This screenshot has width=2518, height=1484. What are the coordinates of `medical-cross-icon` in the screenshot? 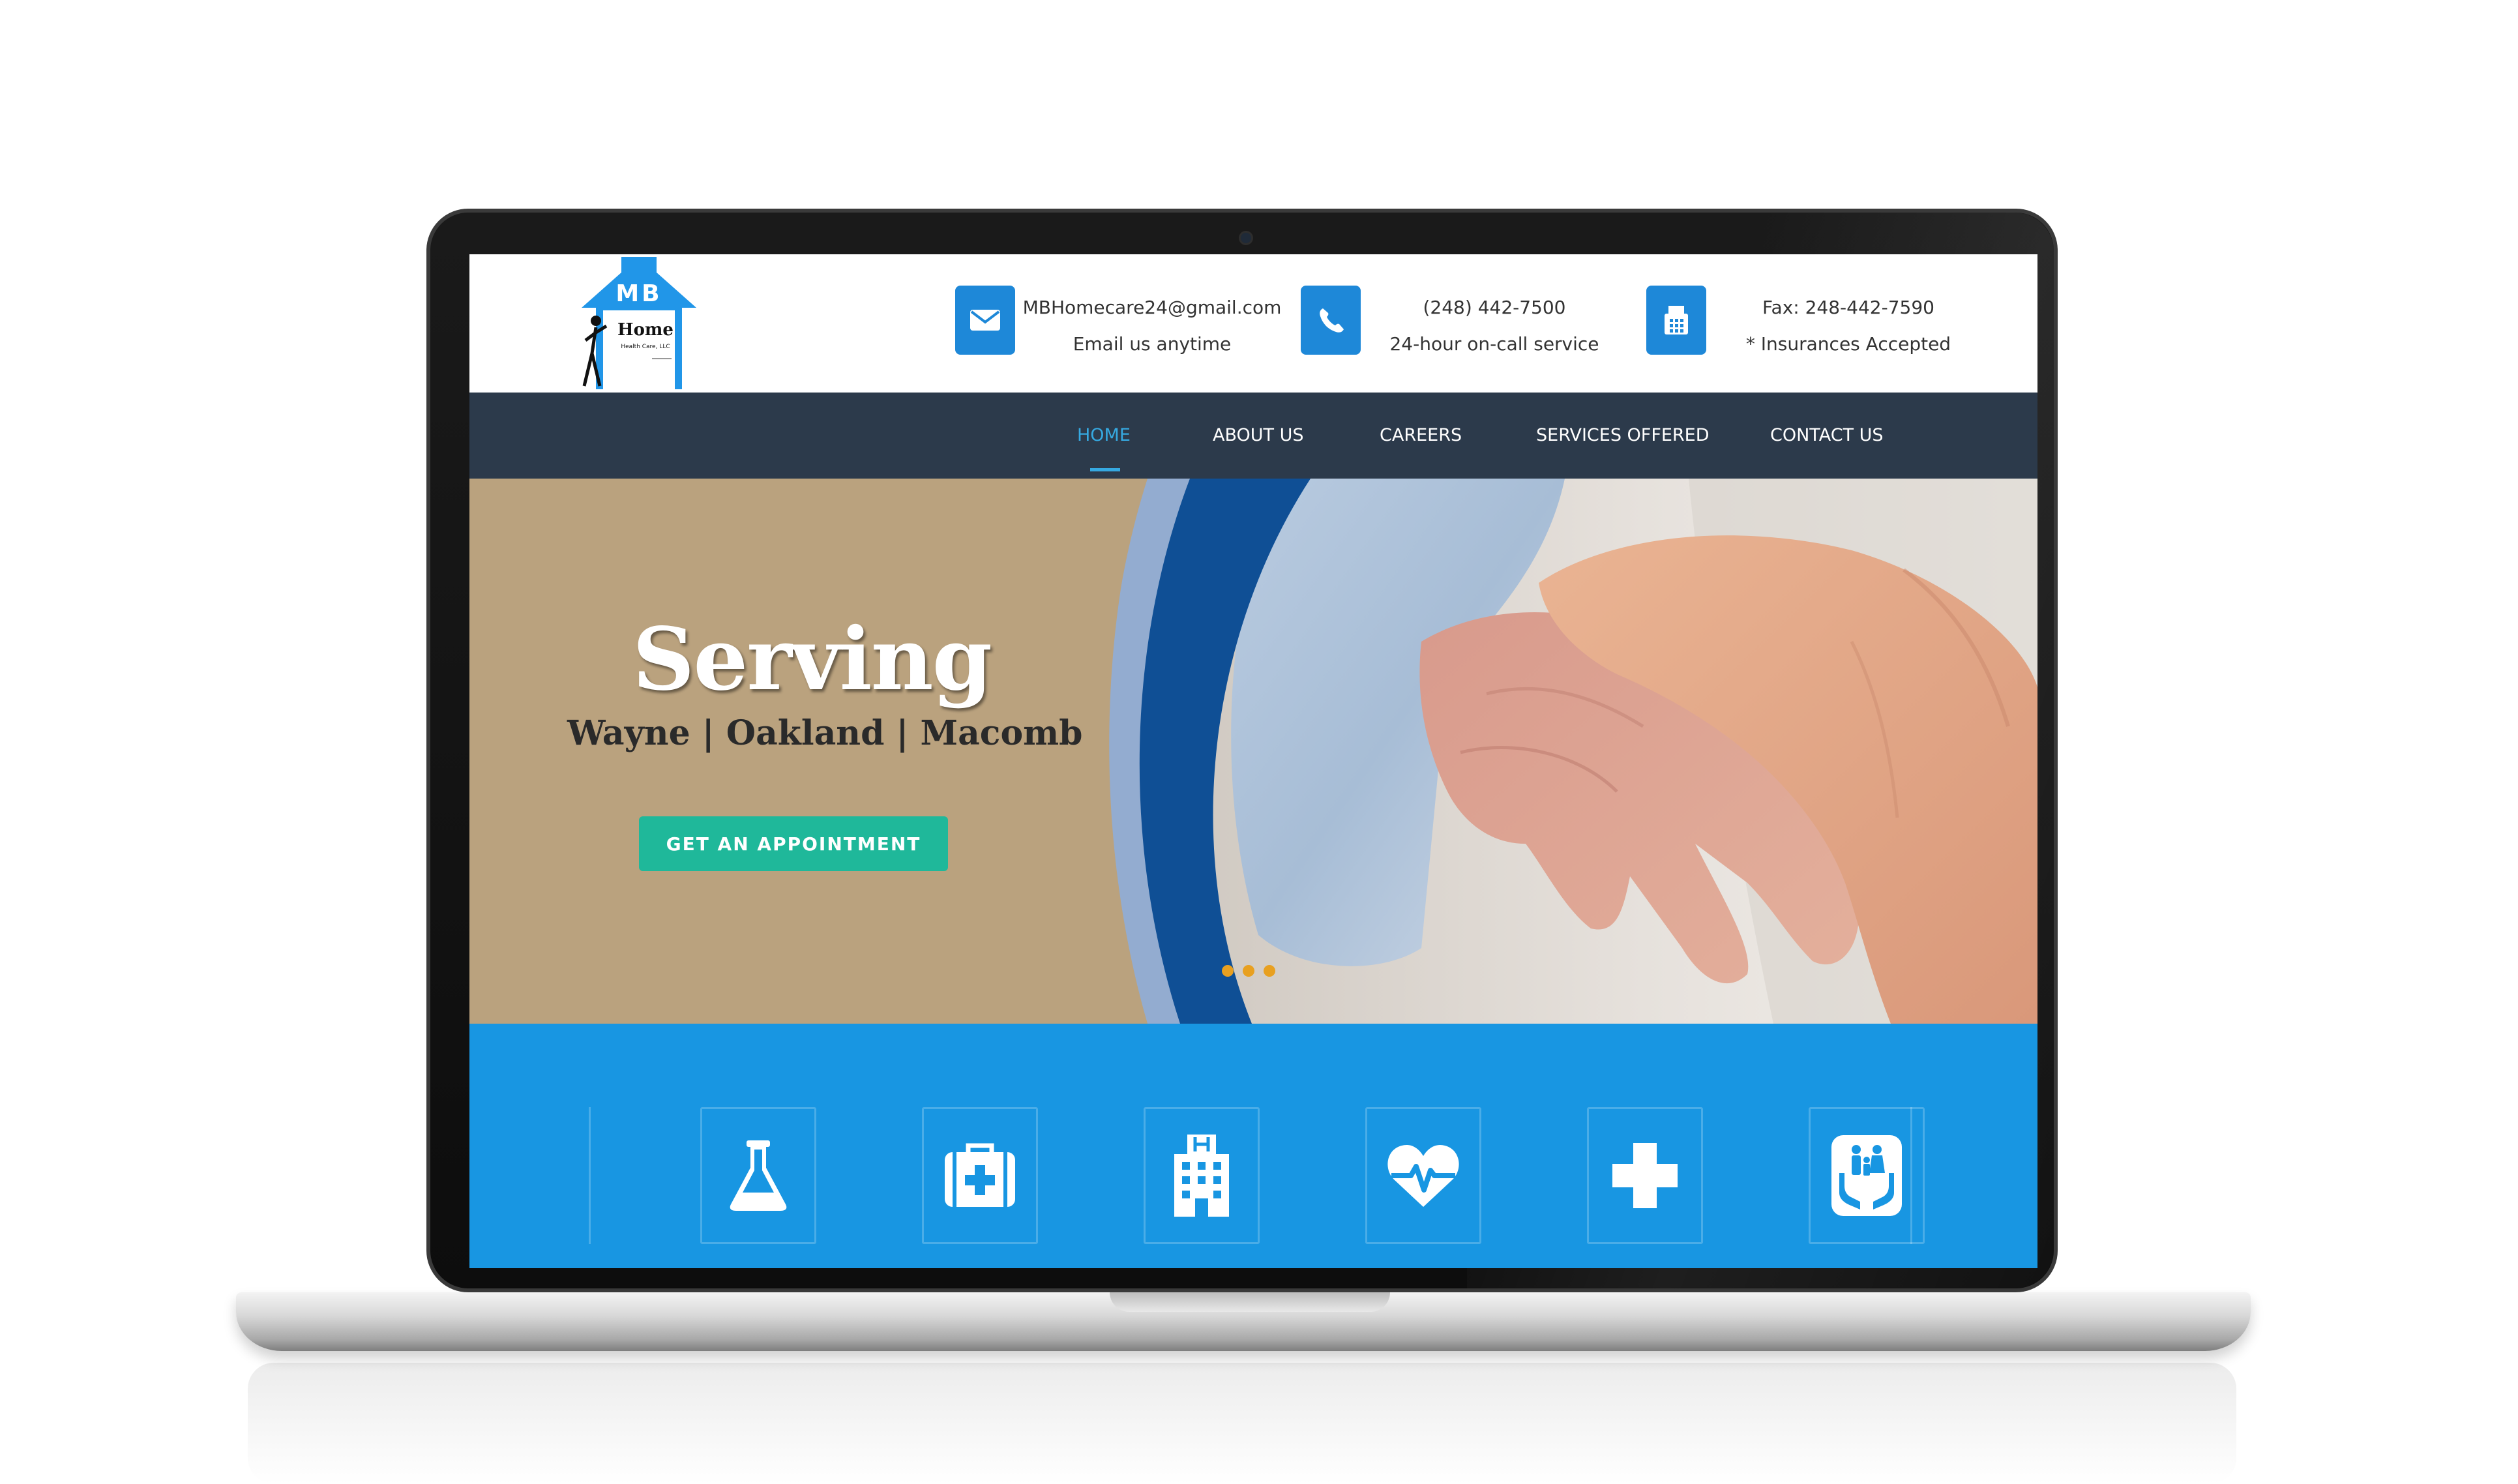 It's located at (1645, 1175).